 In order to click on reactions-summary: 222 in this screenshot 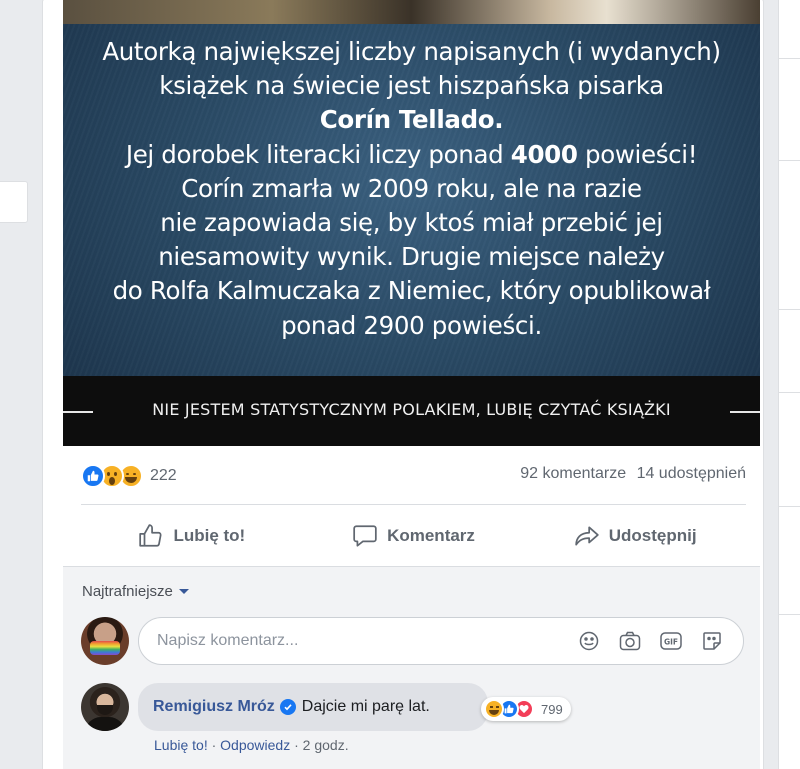, I will do `click(129, 476)`.